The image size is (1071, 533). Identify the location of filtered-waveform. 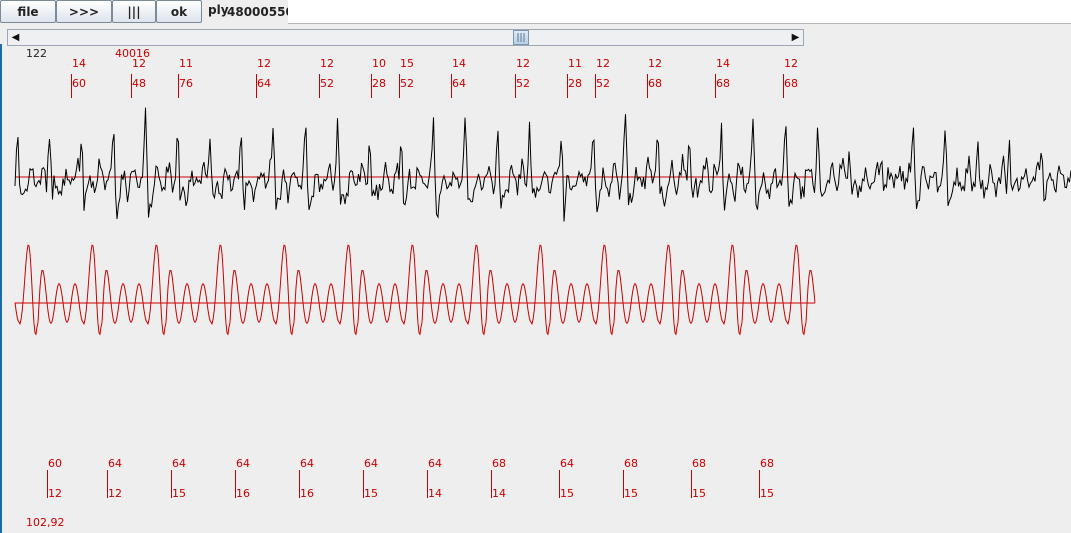
(415, 290).